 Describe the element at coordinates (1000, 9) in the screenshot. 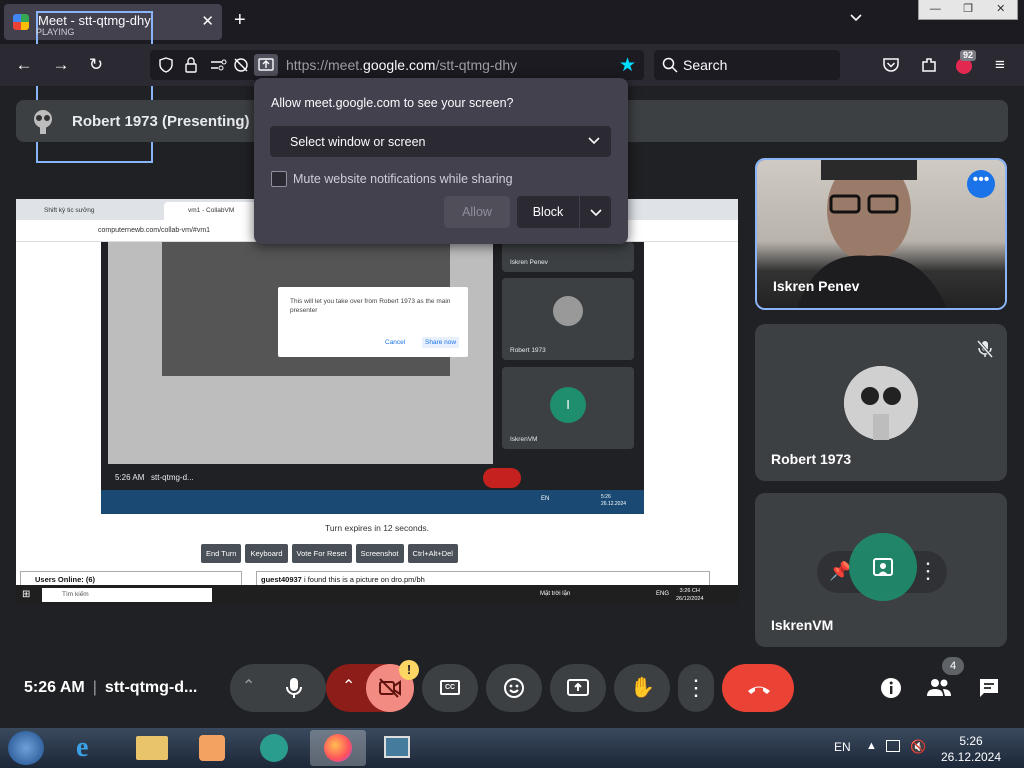

I see `window-close-icon: ✕` at that location.